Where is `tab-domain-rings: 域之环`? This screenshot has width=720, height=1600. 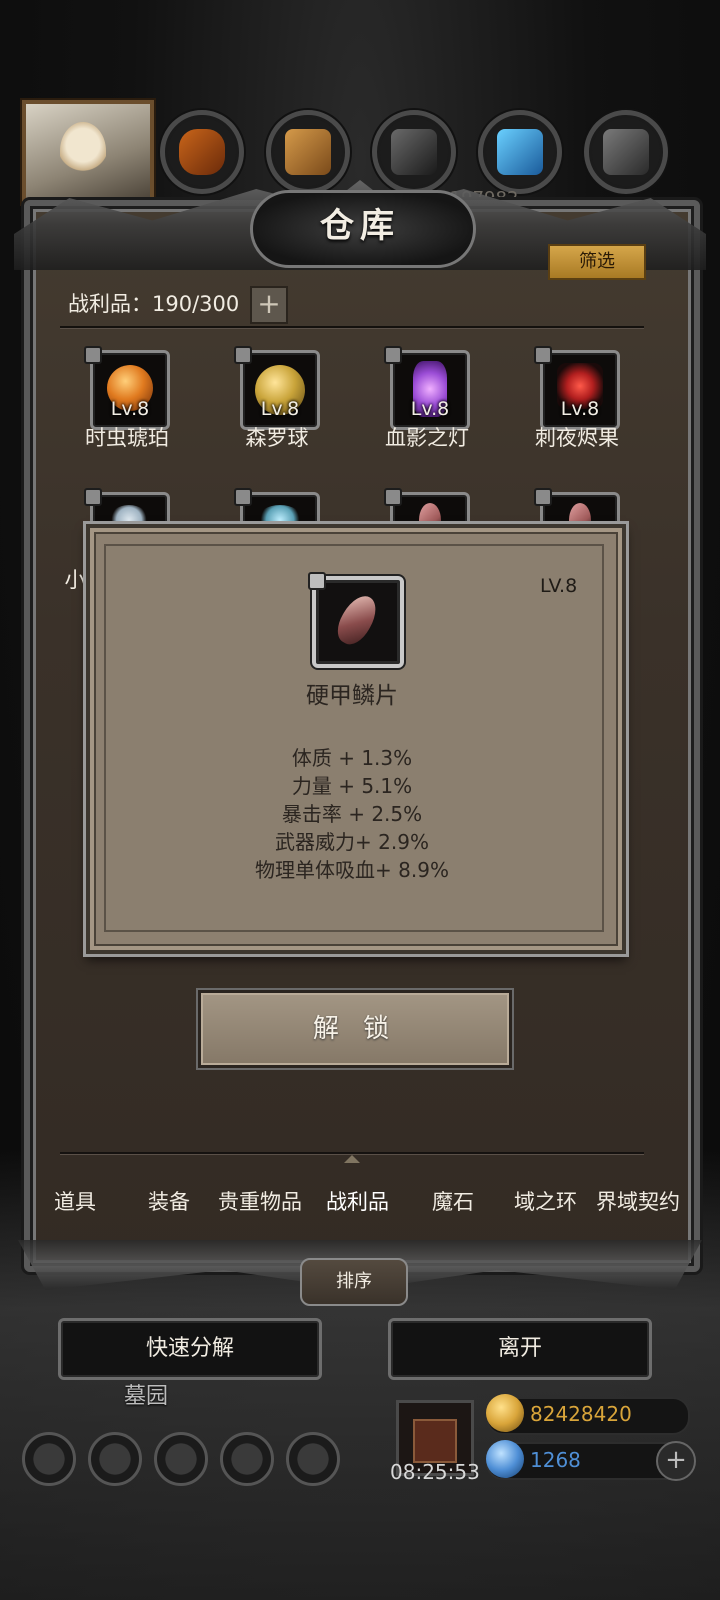 tab-domain-rings: 域之环 is located at coordinates (545, 1201).